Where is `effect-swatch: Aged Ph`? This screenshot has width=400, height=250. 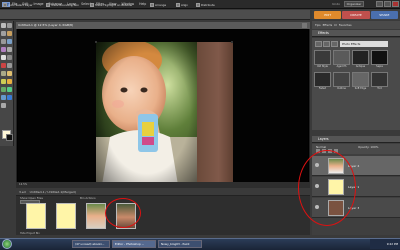
effect-swatch: Aged Ph is located at coordinates (341, 60).